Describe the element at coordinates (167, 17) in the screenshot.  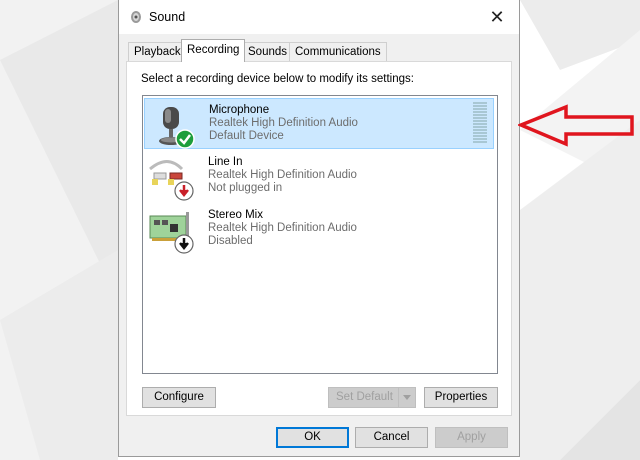
I see `window-title: Sound` at that location.